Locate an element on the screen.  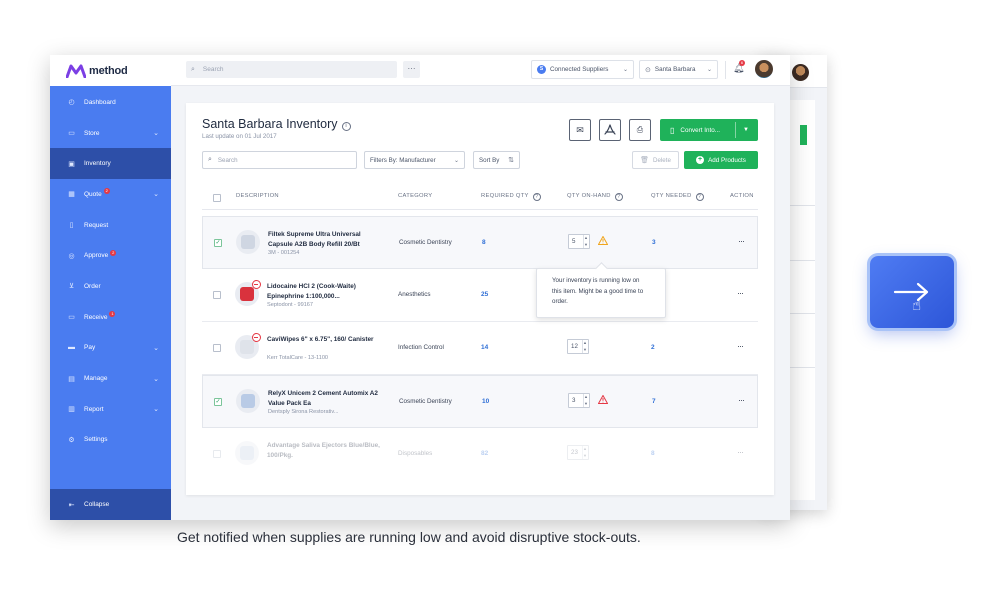
global-search-input: ⌕ Search is located at coordinates (291, 69).